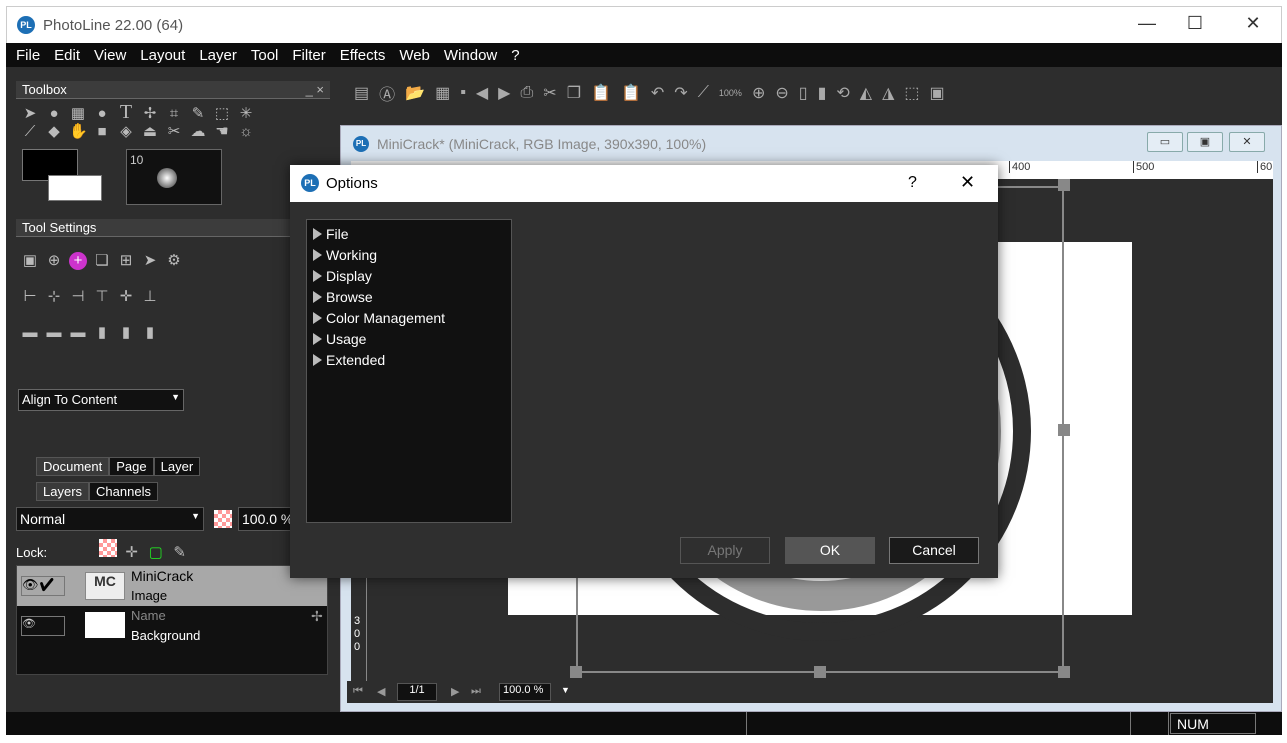  I want to click on align-right-icon: ⊣, so click(78, 297).